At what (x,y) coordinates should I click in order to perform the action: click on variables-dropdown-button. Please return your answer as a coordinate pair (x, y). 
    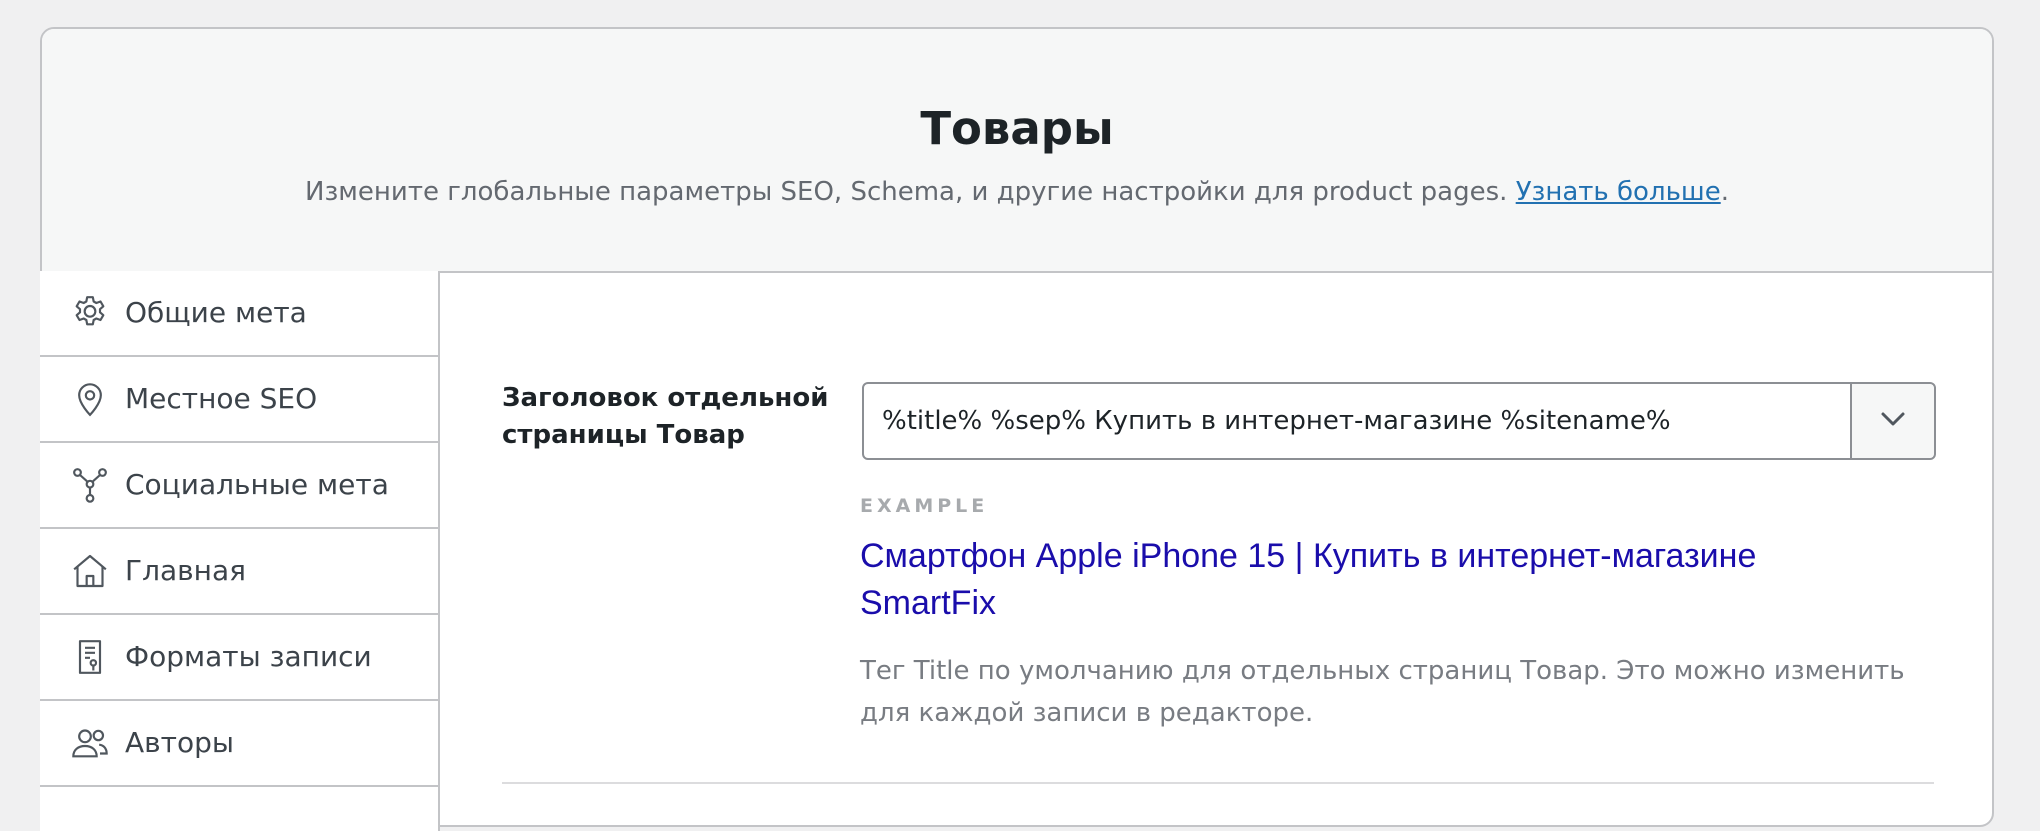
    Looking at the image, I should click on (1892, 421).